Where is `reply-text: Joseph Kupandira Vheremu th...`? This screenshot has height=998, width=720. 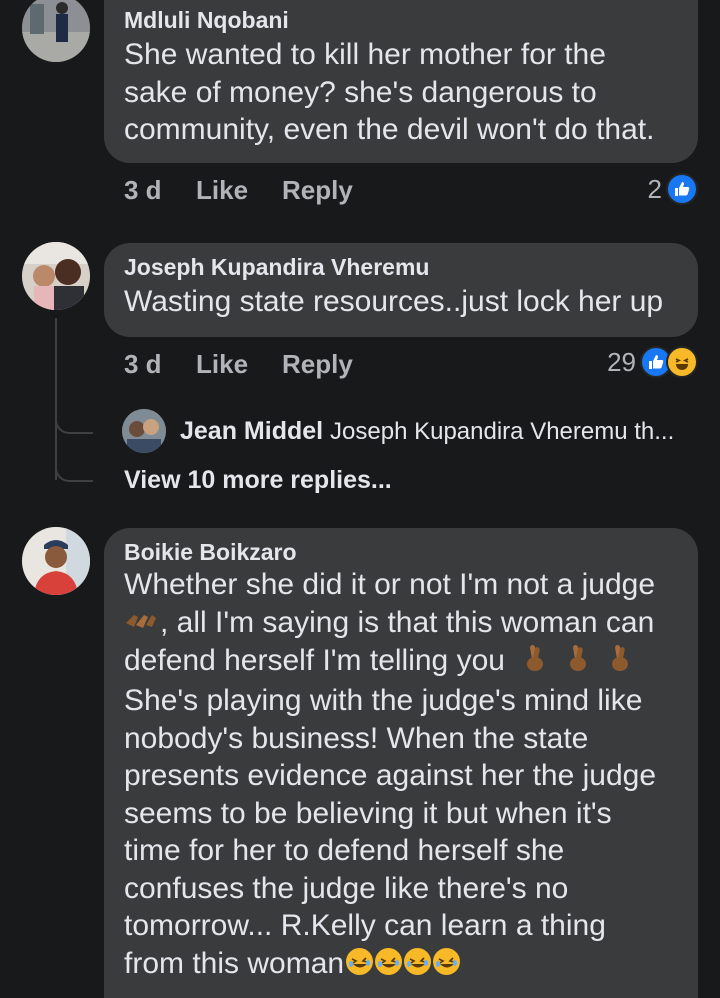
reply-text: Joseph Kupandira Vheremu th... is located at coordinates (502, 431).